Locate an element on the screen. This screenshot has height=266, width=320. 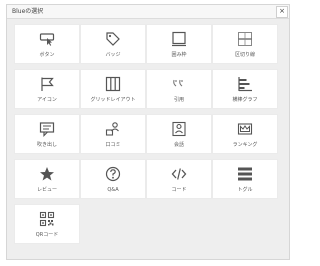
block-tile-speech-bubble: 吹き出し is located at coordinates (47, 134).